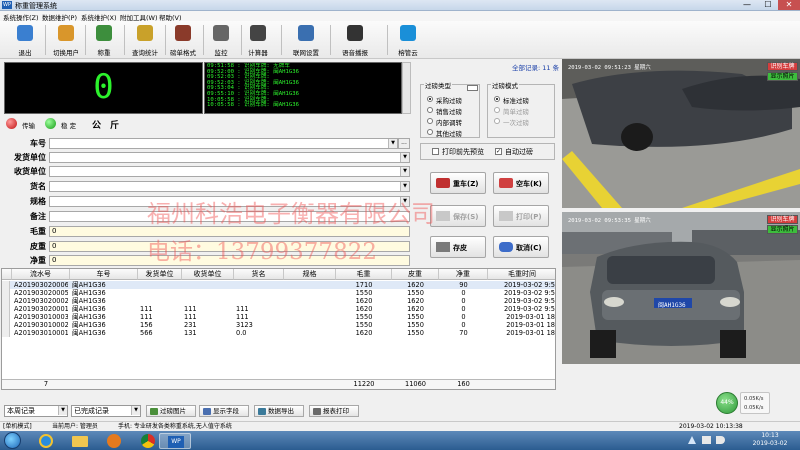  Describe the element at coordinates (521, 216) in the screenshot. I see `print-button: 打印(P)` at that location.